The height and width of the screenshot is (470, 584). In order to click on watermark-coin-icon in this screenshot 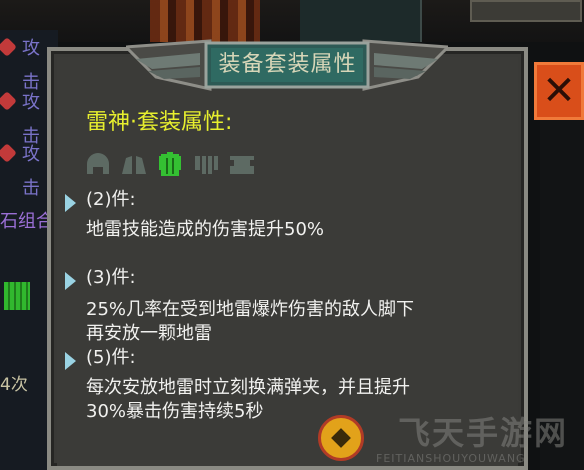, I will do `click(341, 438)`.